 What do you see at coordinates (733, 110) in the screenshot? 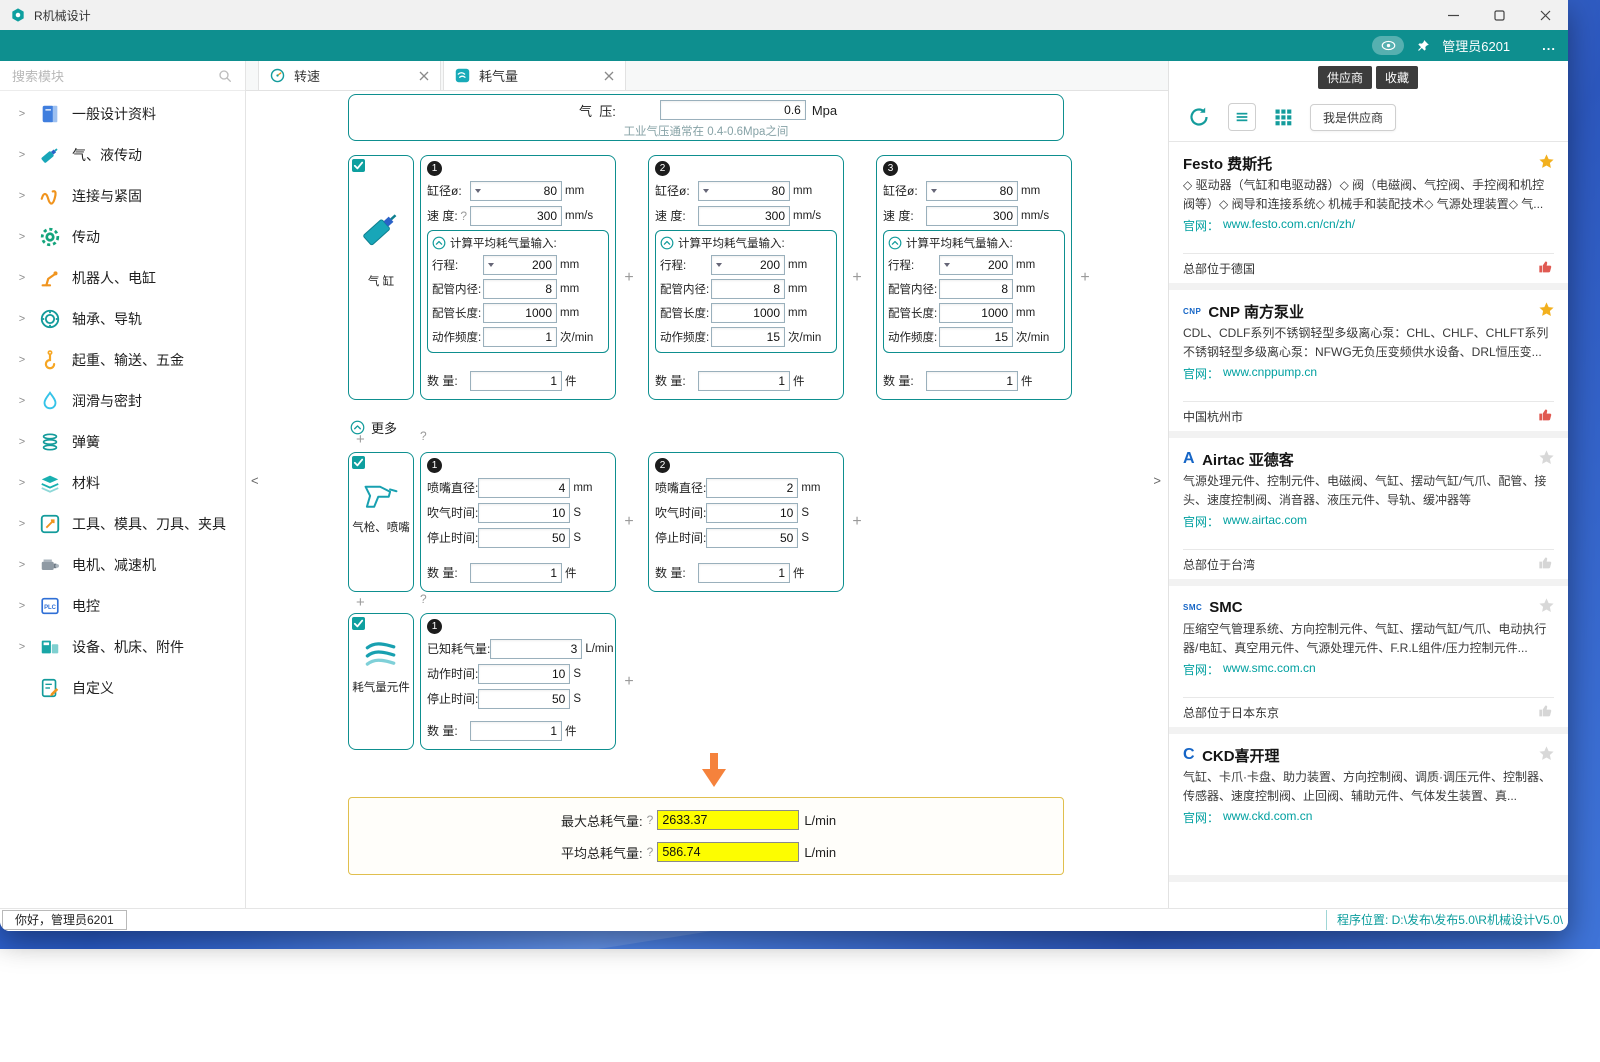
I see `pressure-input: 0.6` at bounding box center [733, 110].